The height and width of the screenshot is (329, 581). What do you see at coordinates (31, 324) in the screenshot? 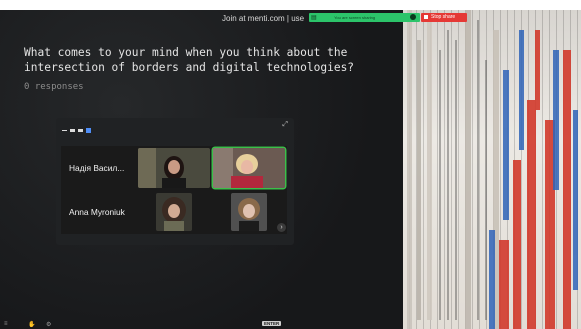
I see `hand-icon: ✋` at bounding box center [31, 324].